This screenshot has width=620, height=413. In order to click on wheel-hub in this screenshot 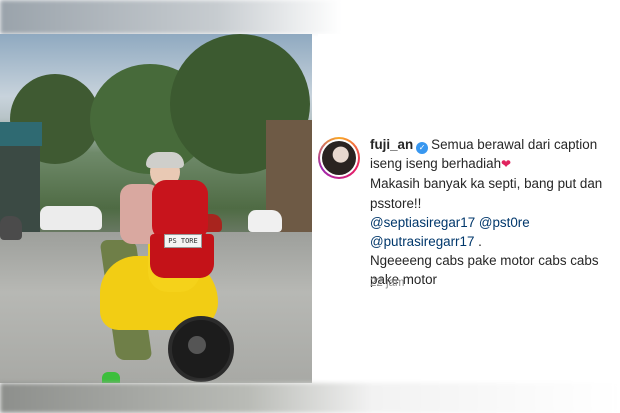, I will do `click(197, 345)`.